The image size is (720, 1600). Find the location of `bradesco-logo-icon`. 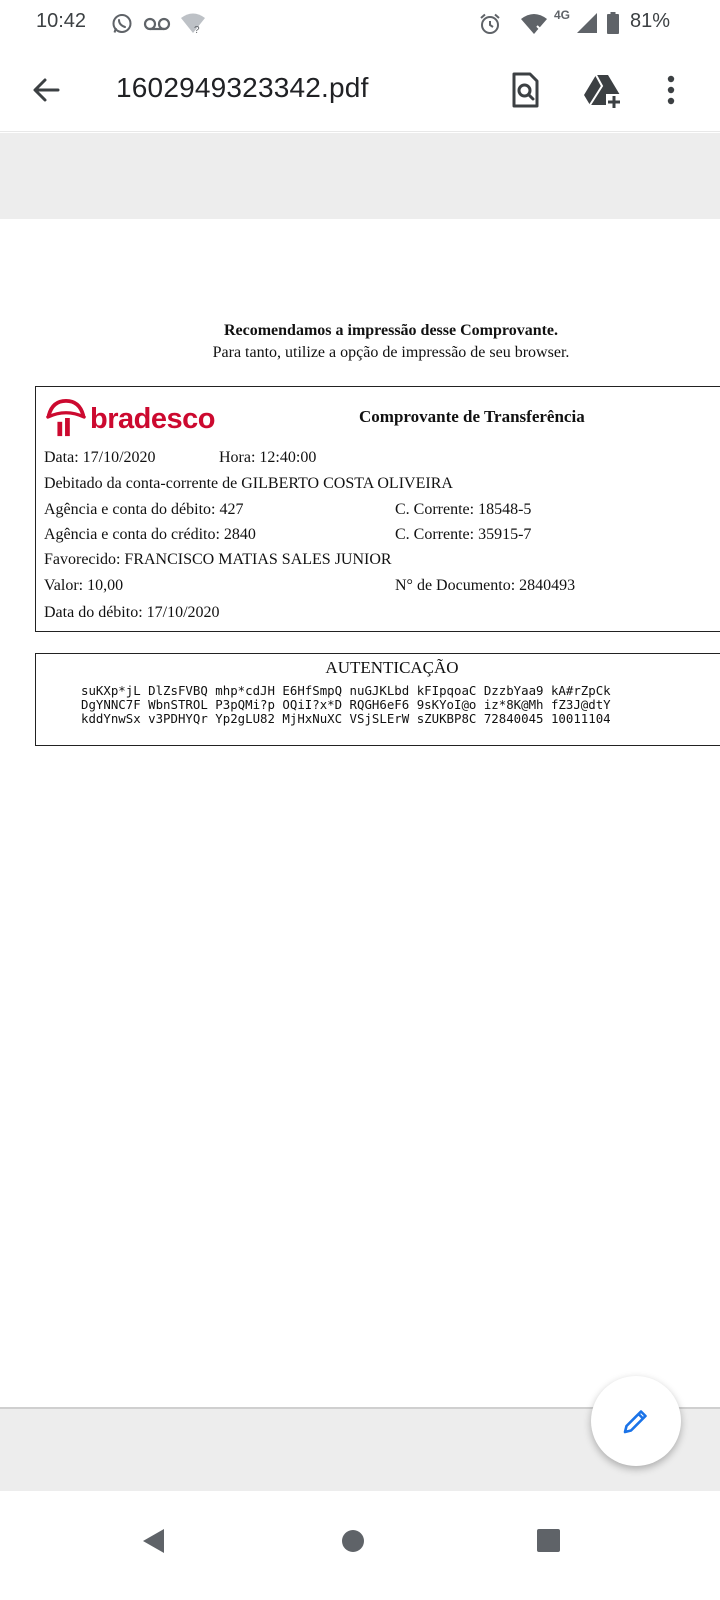

bradesco-logo-icon is located at coordinates (66, 417).